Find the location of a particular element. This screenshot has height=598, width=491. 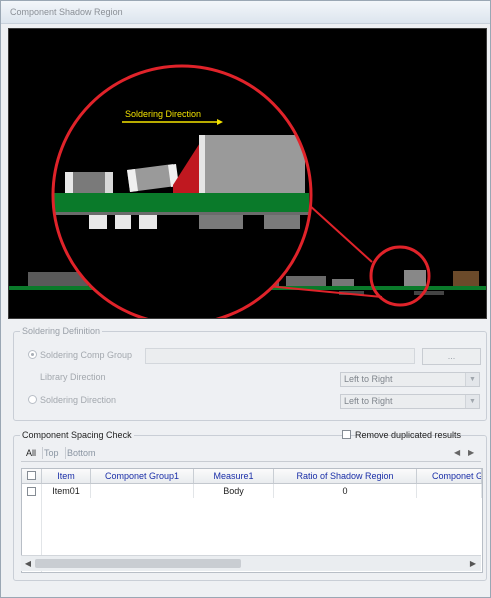

soldering-direction-annotation: Soldering Direction is located at coordinates (163, 114).